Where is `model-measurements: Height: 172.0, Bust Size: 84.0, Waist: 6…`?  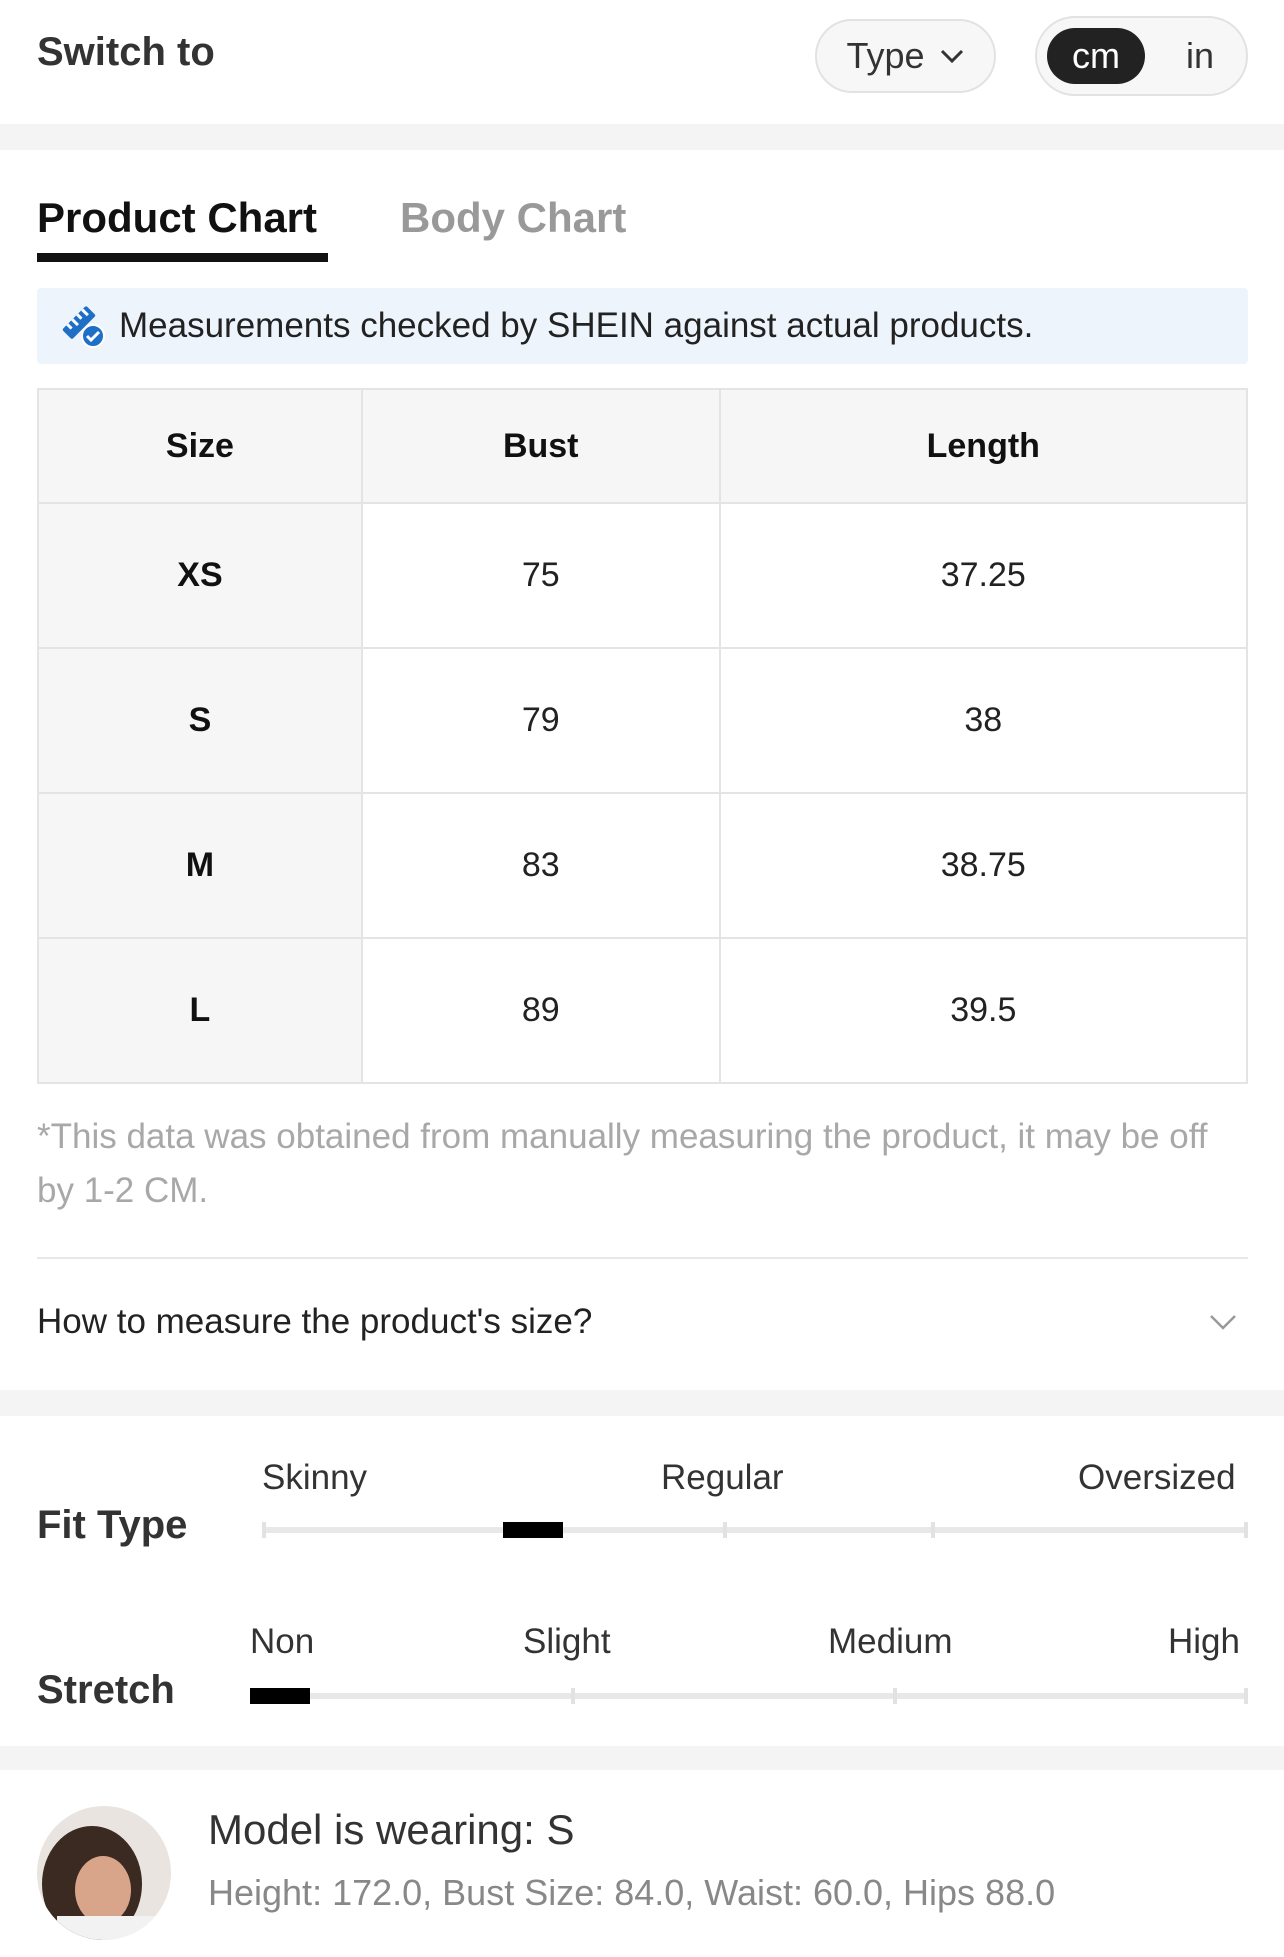 model-measurements: Height: 172.0, Bust Size: 84.0, Waist: 6… is located at coordinates (632, 1892).